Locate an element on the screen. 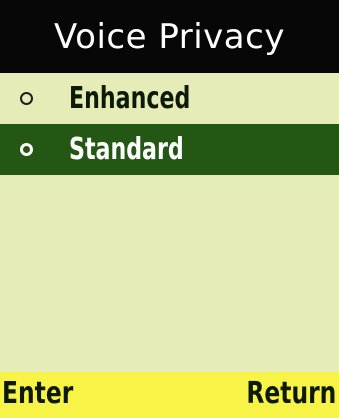 The width and height of the screenshot is (339, 418). option-label: Enhanced is located at coordinates (130, 98).